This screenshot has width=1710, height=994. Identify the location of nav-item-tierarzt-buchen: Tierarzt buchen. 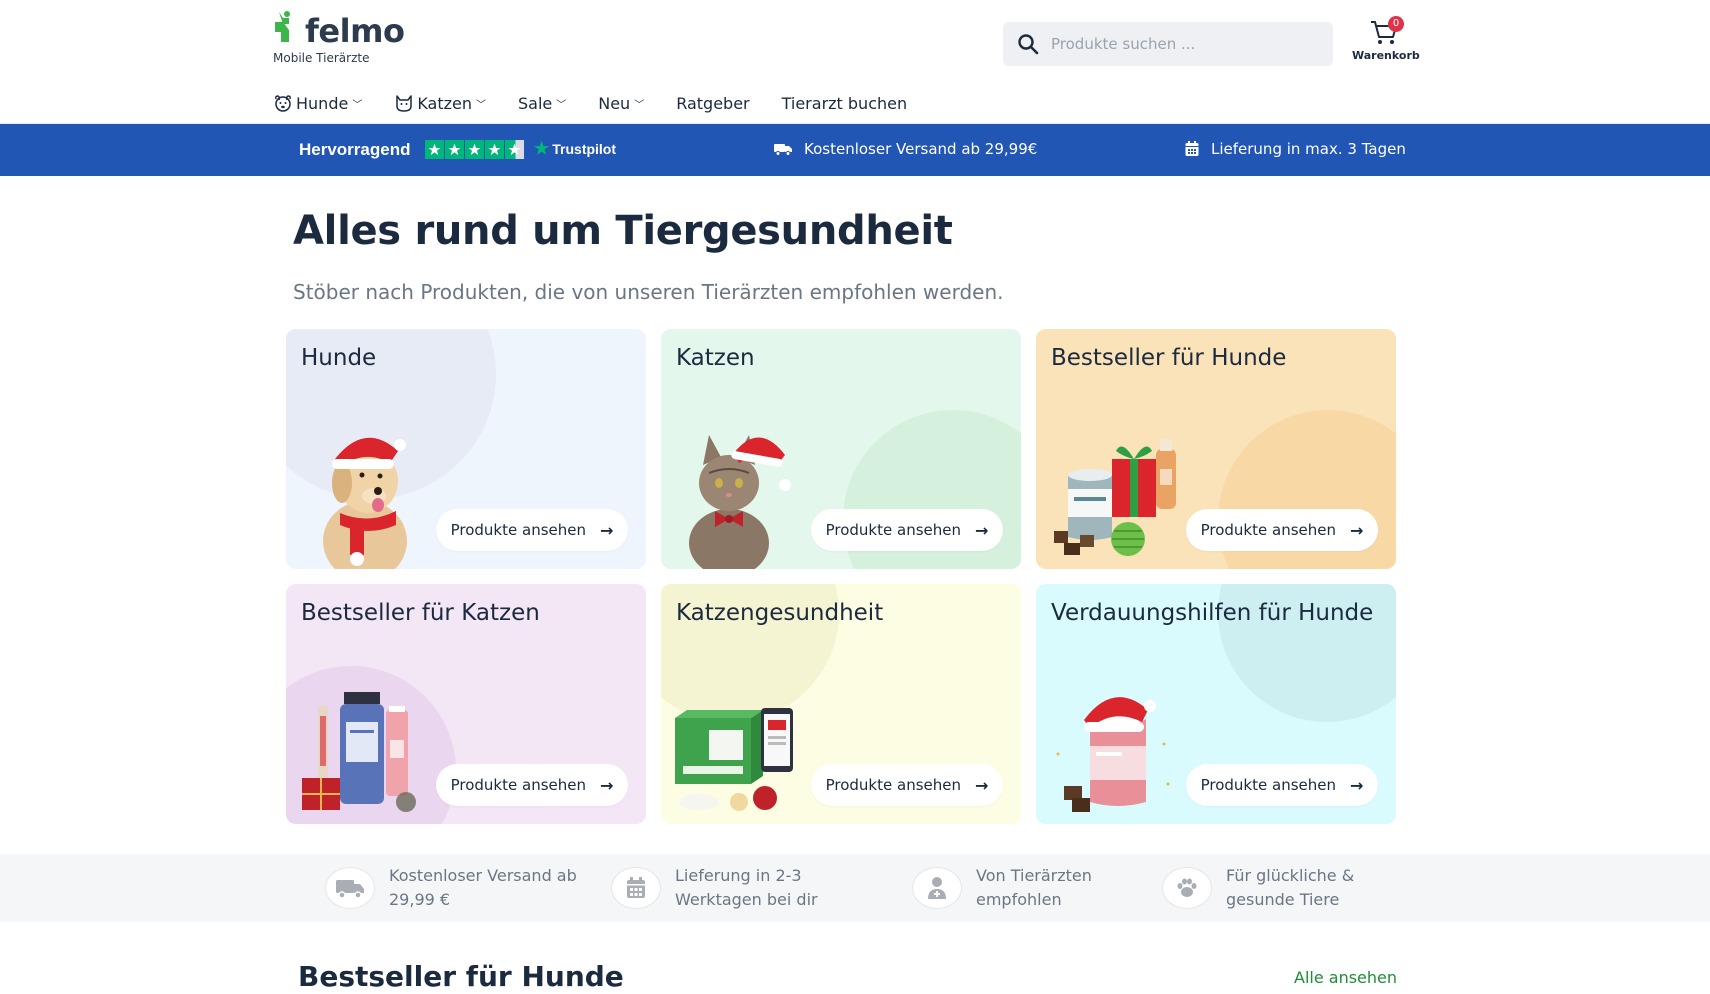
(845, 103).